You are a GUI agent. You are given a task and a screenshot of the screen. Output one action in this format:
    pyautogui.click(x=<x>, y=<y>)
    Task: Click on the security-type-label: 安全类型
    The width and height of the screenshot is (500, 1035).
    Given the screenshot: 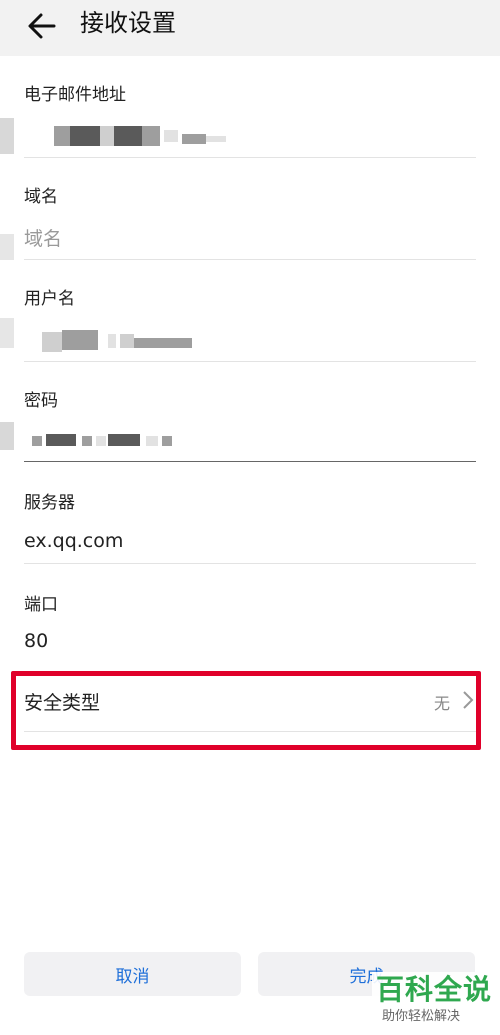 What is the action you would take?
    pyautogui.click(x=62, y=703)
    